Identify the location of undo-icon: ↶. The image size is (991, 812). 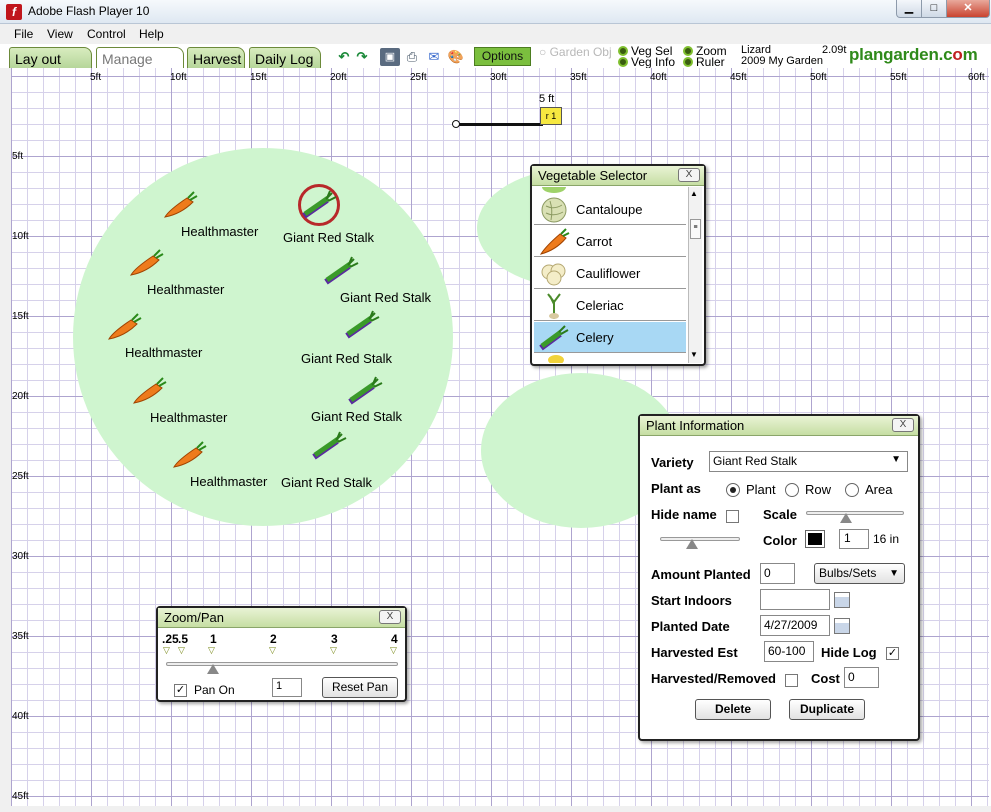
(344, 57).